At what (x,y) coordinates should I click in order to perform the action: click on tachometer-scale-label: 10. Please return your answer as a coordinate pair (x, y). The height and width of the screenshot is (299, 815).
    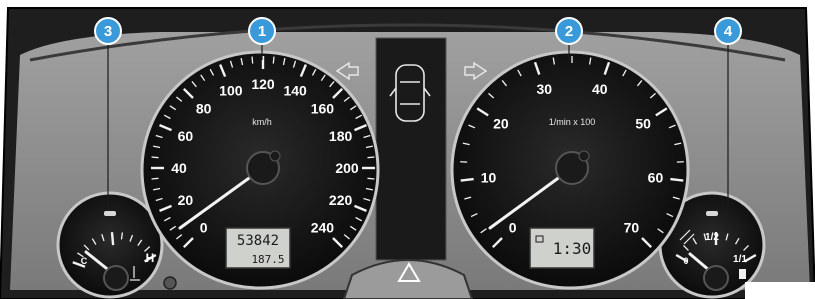
    Looking at the image, I should click on (489, 177).